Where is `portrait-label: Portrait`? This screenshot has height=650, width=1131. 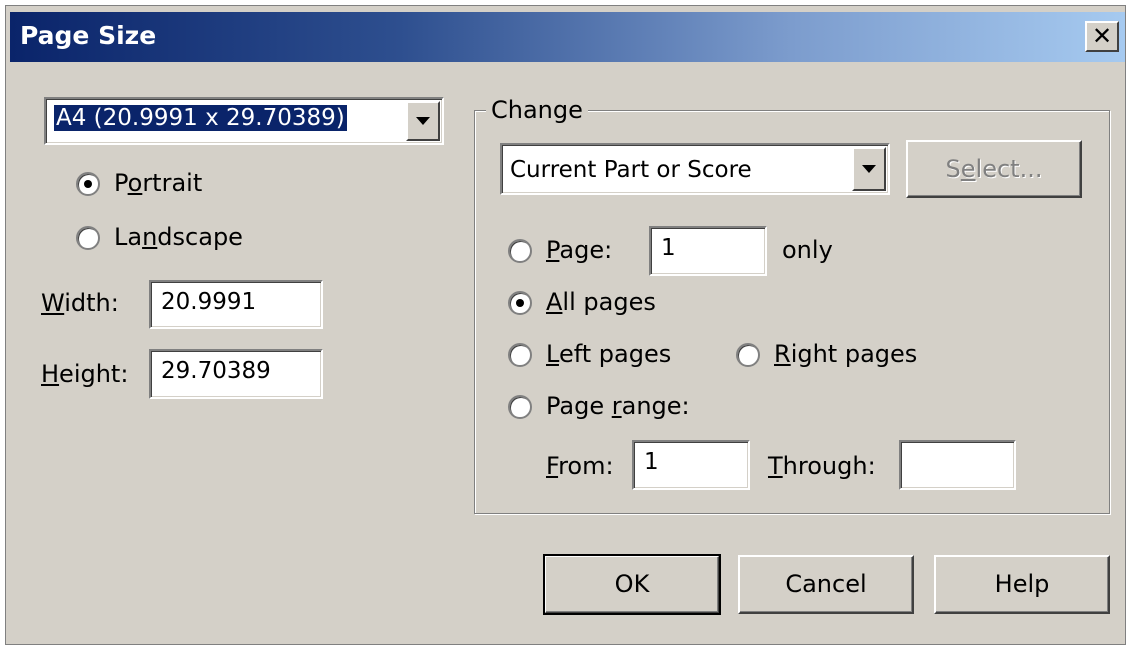
portrait-label: Portrait is located at coordinates (158, 183).